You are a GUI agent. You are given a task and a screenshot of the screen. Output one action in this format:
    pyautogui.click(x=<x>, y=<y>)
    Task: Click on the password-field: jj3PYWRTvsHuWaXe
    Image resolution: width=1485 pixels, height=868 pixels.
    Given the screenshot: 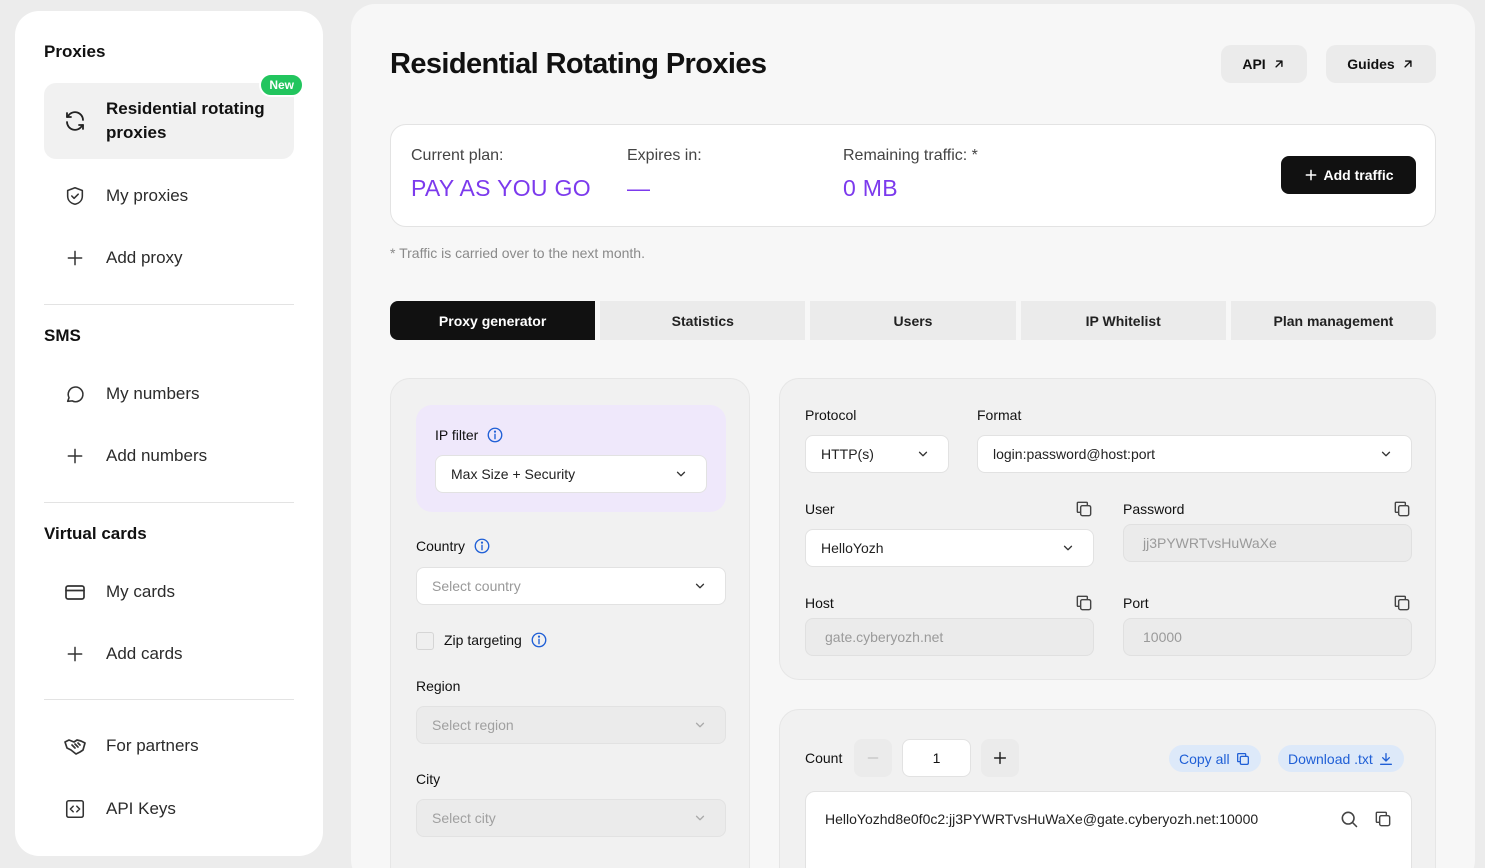 What is the action you would take?
    pyautogui.click(x=1267, y=543)
    